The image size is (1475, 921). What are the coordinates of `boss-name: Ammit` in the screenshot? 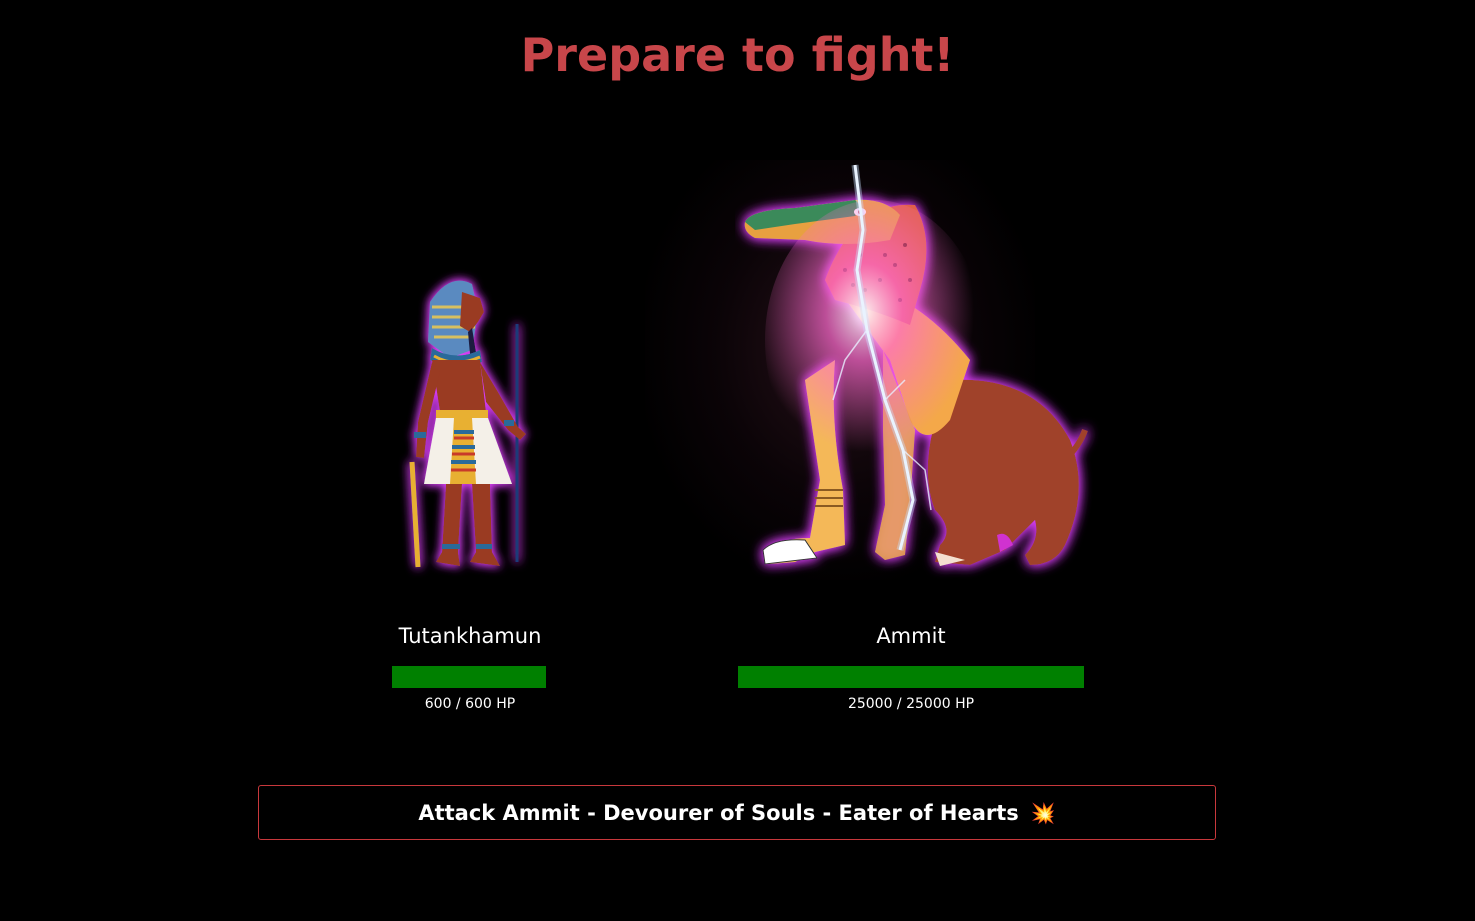 It's located at (911, 636).